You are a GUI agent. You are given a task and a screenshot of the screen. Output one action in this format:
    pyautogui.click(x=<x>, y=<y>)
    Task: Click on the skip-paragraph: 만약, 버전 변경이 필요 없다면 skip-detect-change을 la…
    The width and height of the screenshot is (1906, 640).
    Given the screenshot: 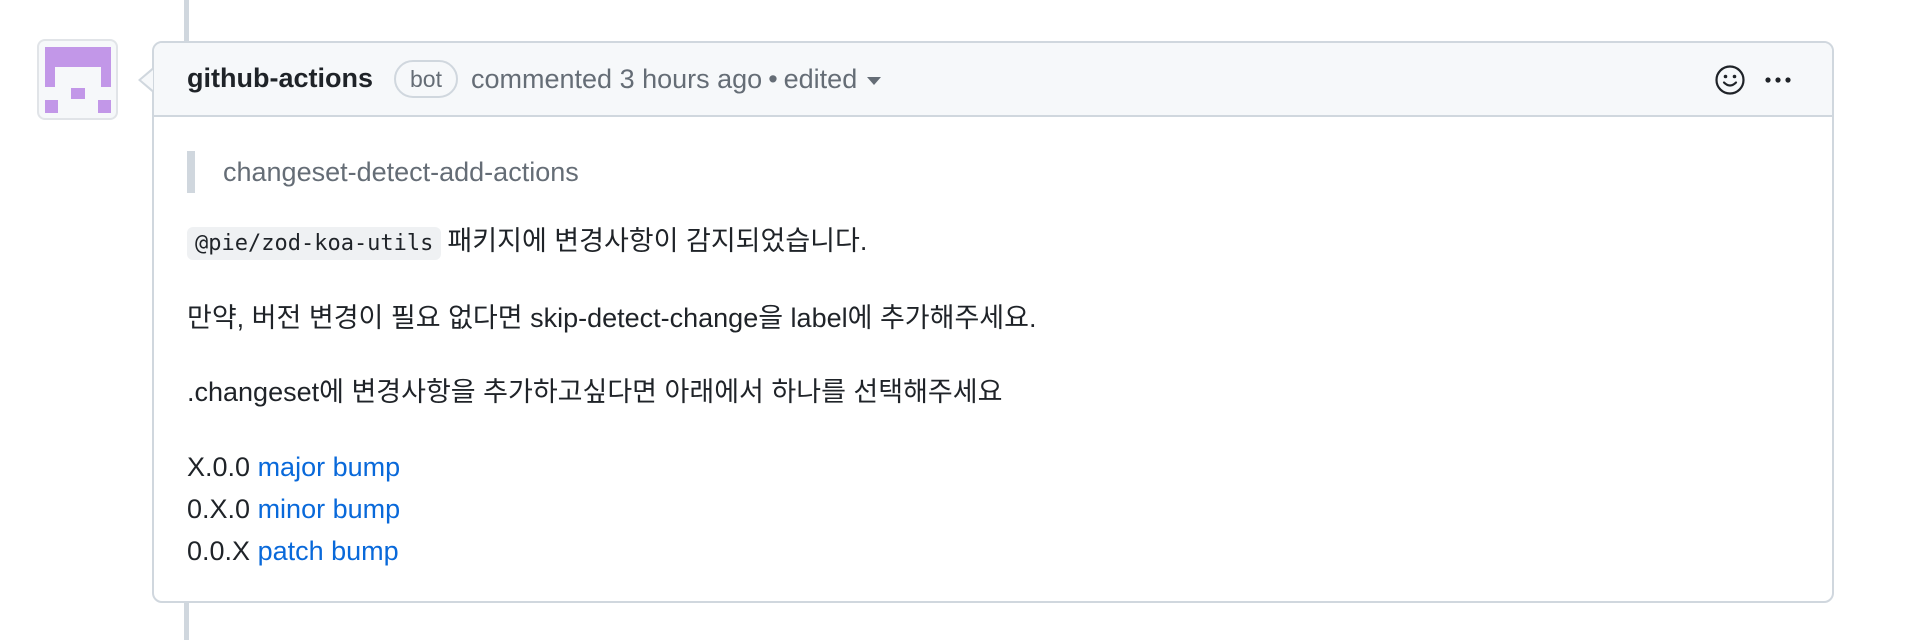 What is the action you would take?
    pyautogui.click(x=612, y=318)
    